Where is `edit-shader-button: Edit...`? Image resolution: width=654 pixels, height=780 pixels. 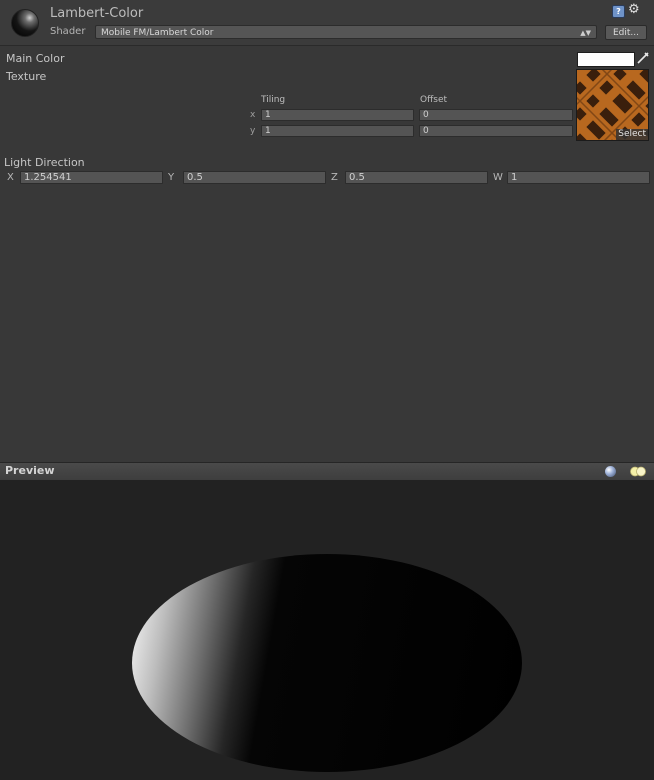
edit-shader-button: Edit... is located at coordinates (626, 32).